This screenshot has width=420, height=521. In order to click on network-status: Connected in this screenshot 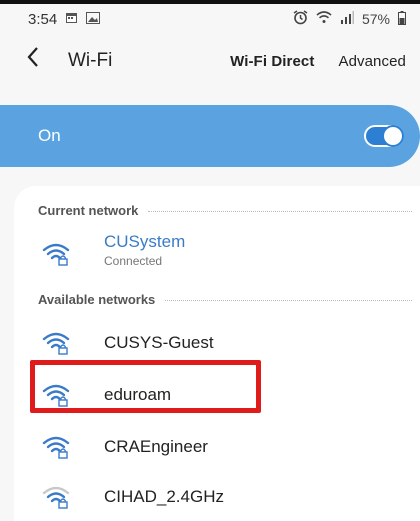, I will do `click(133, 261)`.